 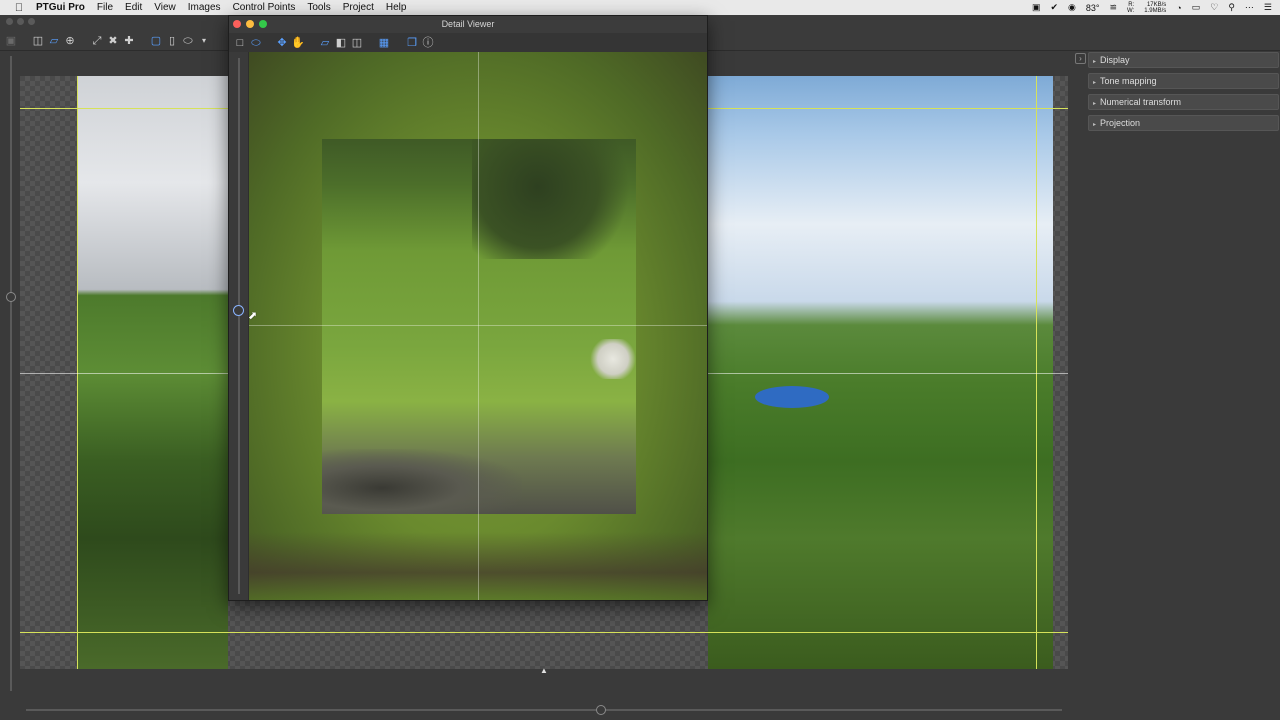 I want to click on detail-viewer-toolbar: □ ⬭ ✥ ✋ ▱ ◧ ◫ ▦ ❐ ⓘ, so click(x=468, y=42).